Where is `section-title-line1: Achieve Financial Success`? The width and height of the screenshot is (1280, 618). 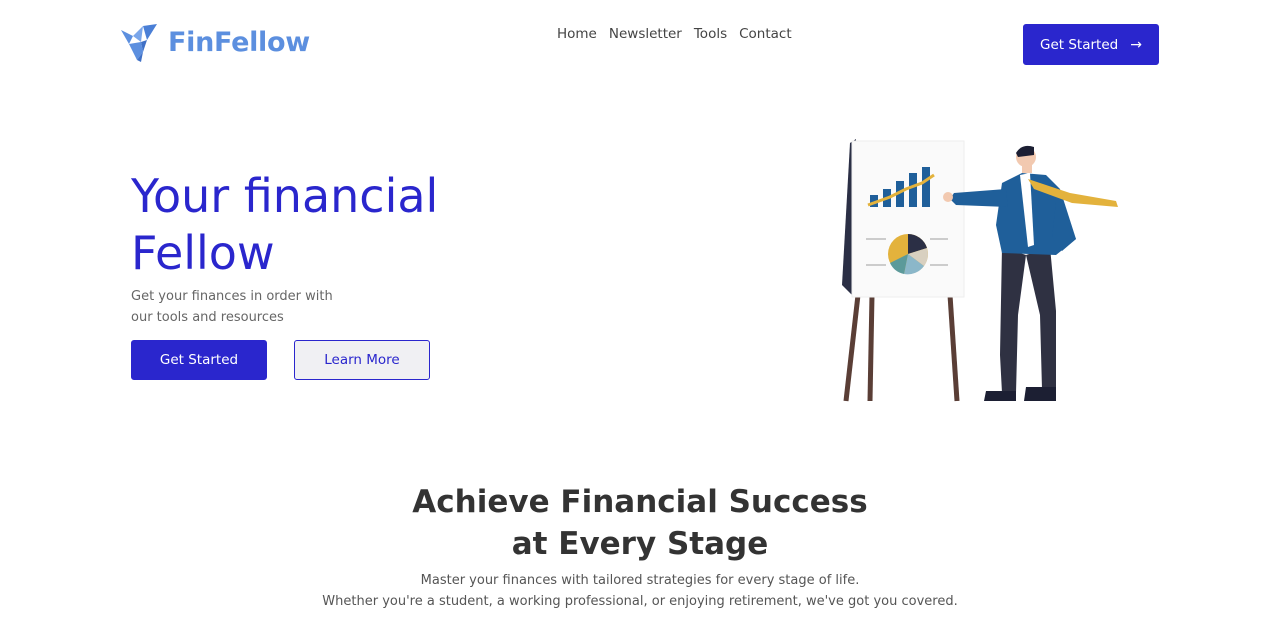
section-title-line1: Achieve Financial Success is located at coordinates (640, 502).